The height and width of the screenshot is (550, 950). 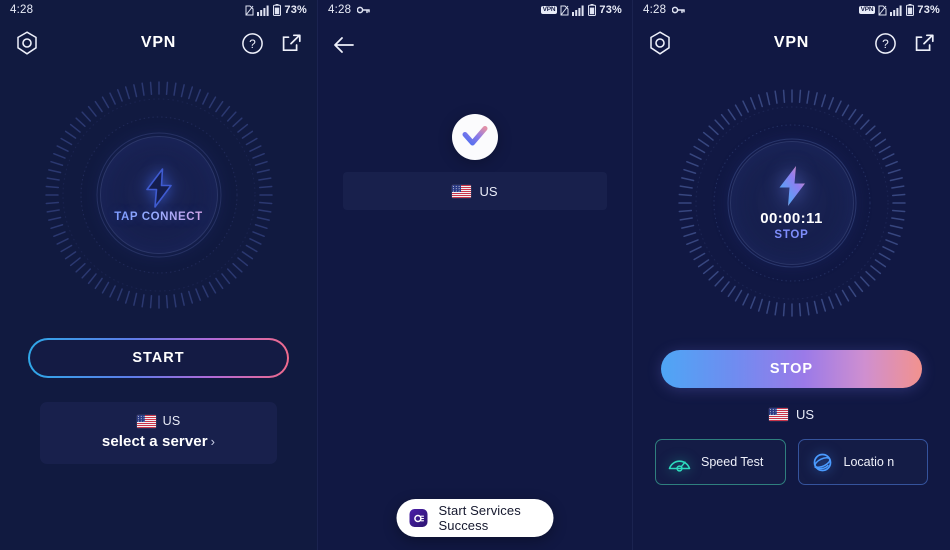 What do you see at coordinates (791, 218) in the screenshot?
I see `connection-timer: 00:00:11` at bounding box center [791, 218].